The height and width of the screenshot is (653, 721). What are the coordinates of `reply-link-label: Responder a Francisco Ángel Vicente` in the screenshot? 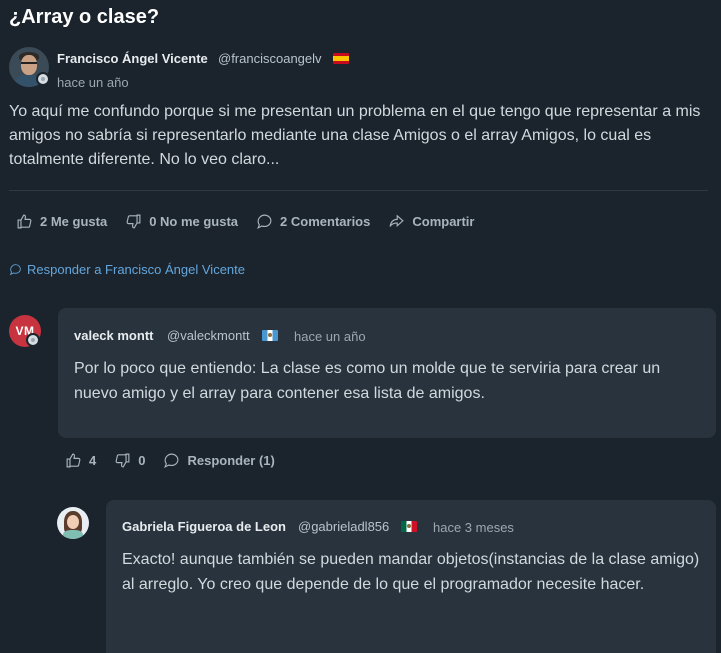 It's located at (136, 269).